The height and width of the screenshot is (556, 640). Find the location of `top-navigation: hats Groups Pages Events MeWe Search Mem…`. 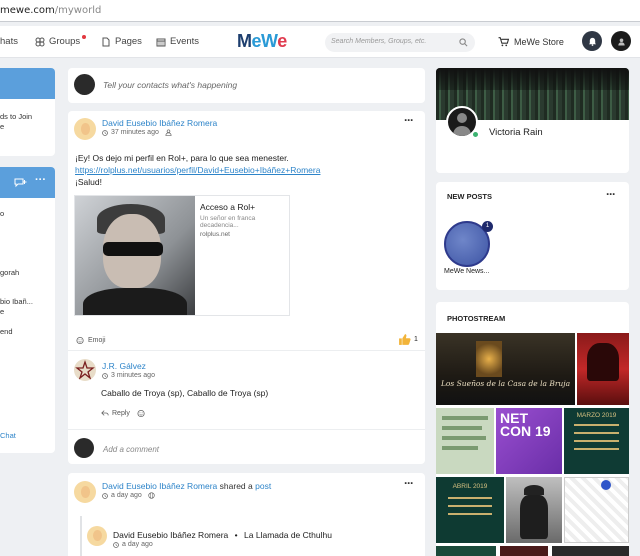

top-navigation: hats Groups Pages Events MeWe Search Mem… is located at coordinates (320, 42).